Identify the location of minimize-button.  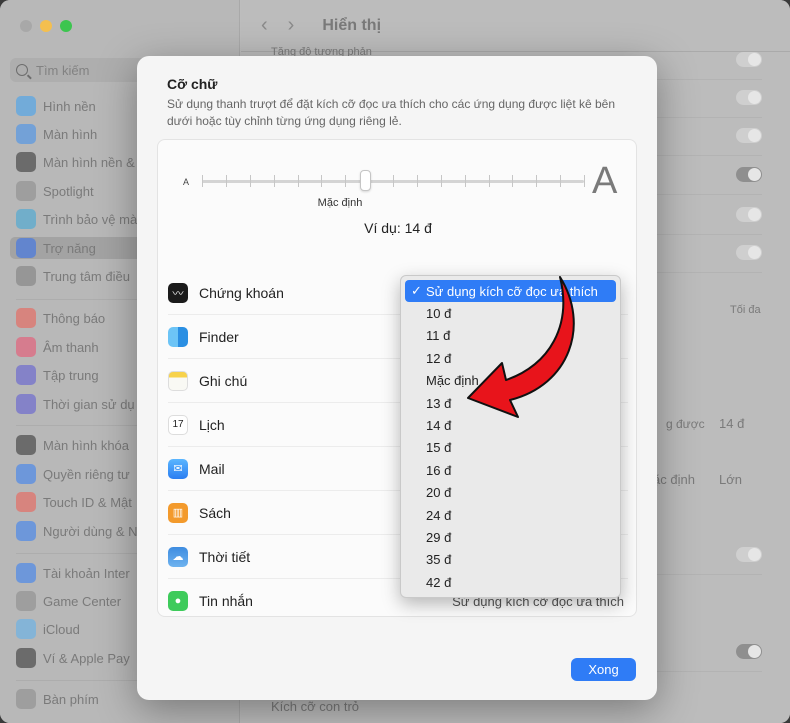
(46, 26).